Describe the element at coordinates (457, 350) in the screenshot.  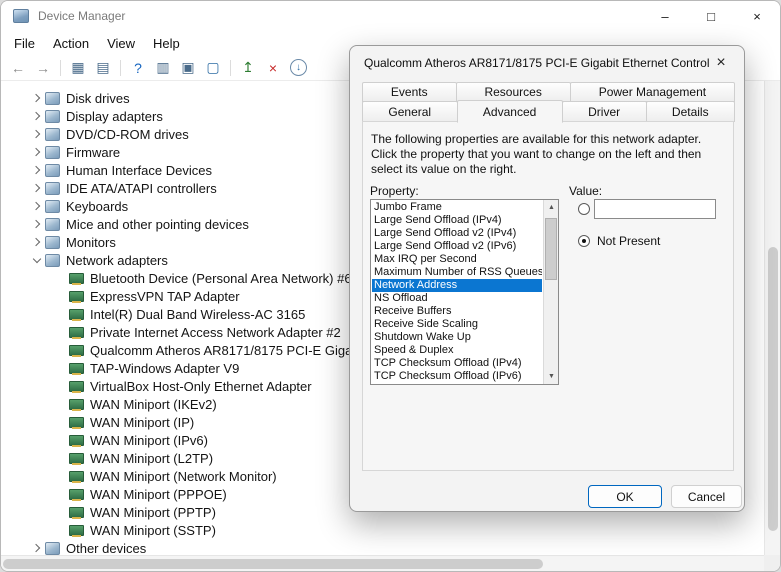
I see `property-item: Speed & Duplex` at that location.